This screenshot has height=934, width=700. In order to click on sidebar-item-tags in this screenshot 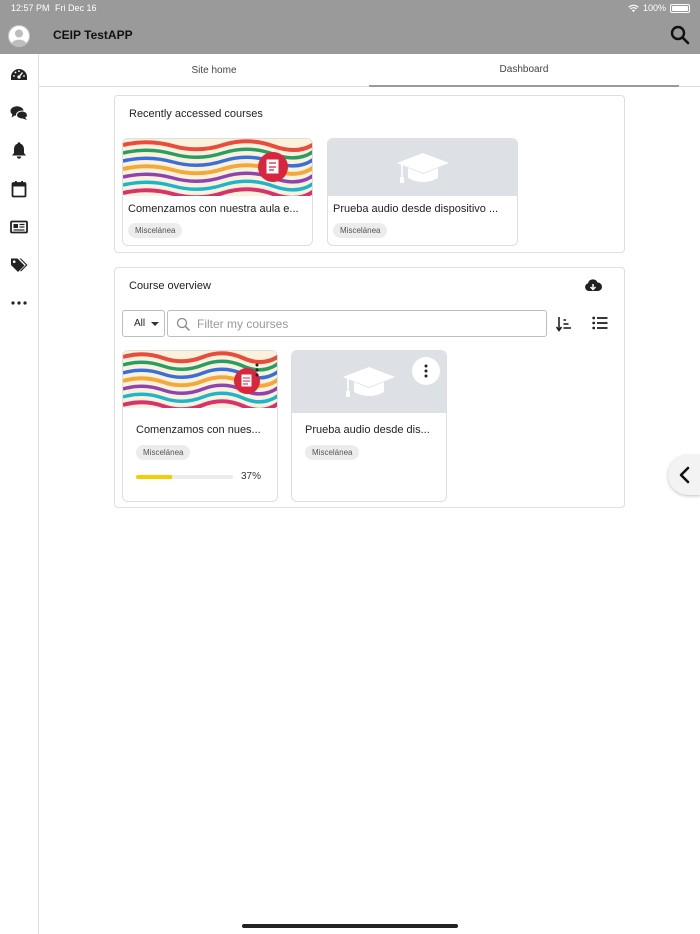, I will do `click(19, 265)`.